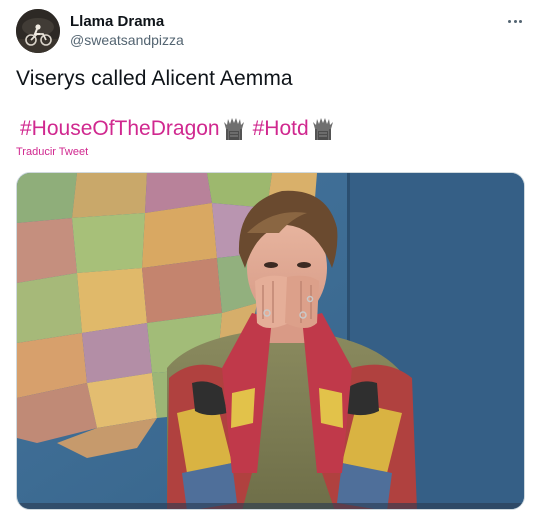  Describe the element at coordinates (120, 129) in the screenshot. I see `hashtag-house-of-the-dragon: #HouseOfTheDragon` at that location.